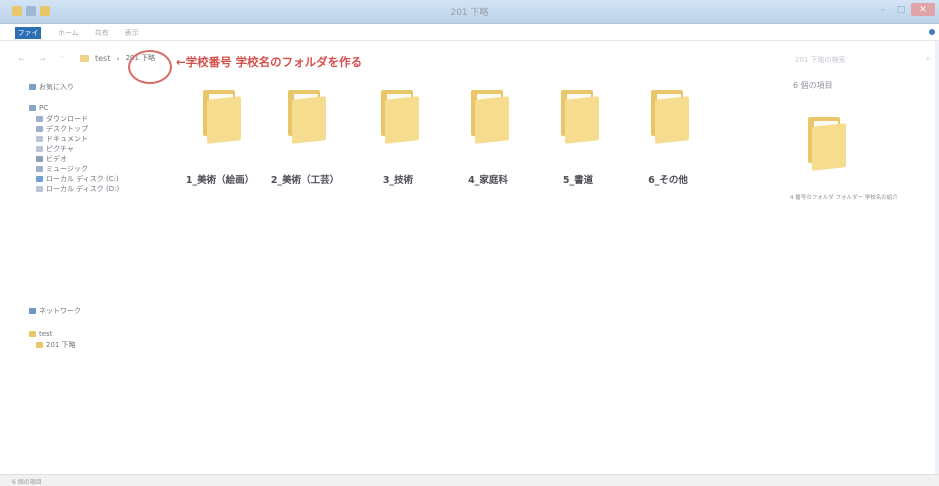  Describe the element at coordinates (102, 33) in the screenshot. I see `tab-share: 共有` at that location.